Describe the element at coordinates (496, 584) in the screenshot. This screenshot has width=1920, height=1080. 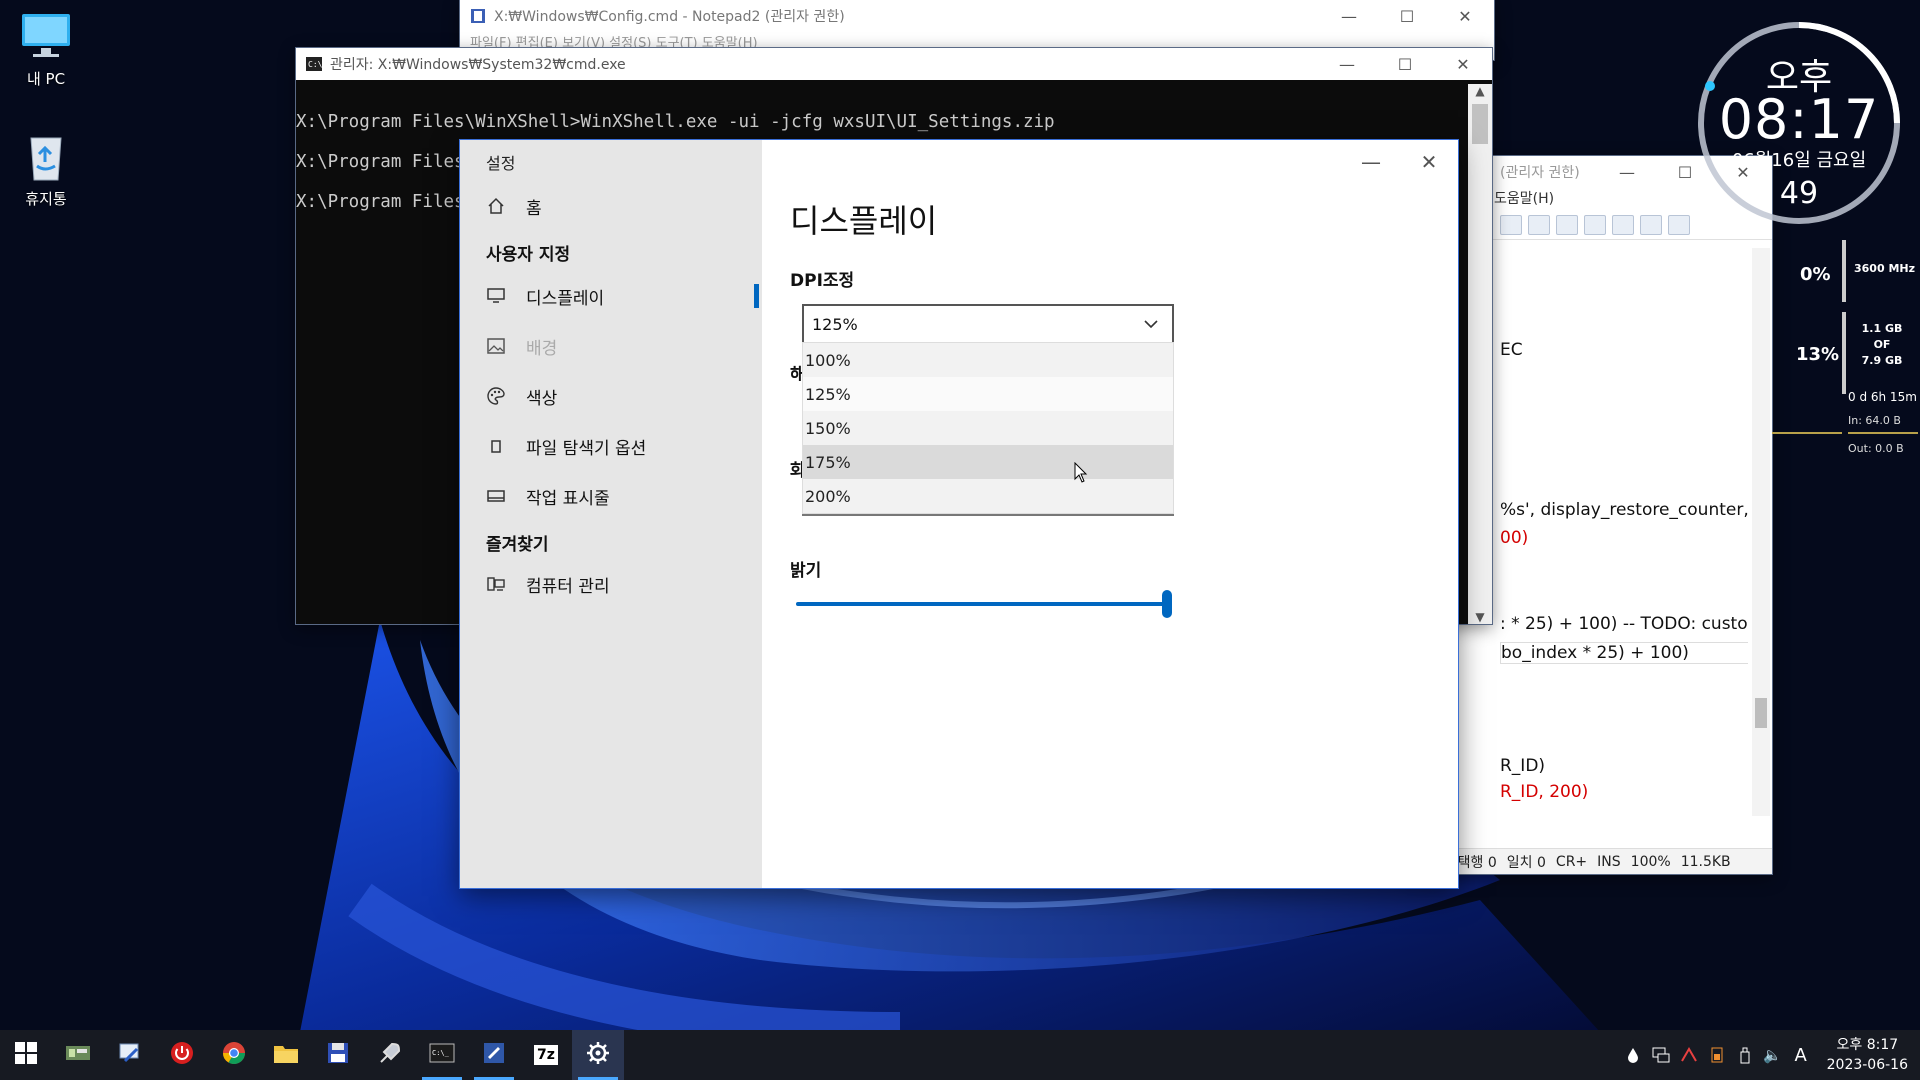
I see `computer-management-icon` at that location.